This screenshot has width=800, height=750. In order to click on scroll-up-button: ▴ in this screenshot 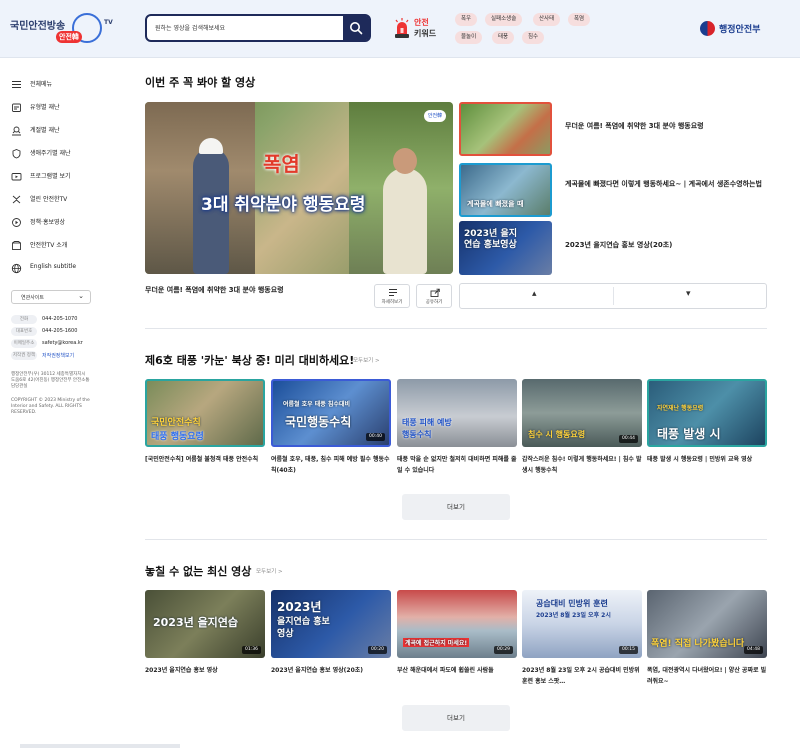, I will do `click(536, 296)`.